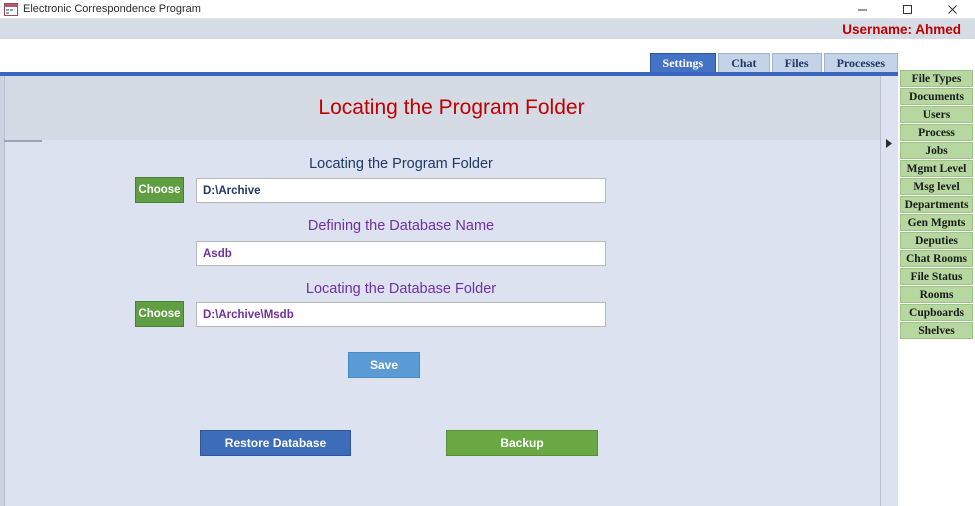  I want to click on minimize-button, so click(862, 9).